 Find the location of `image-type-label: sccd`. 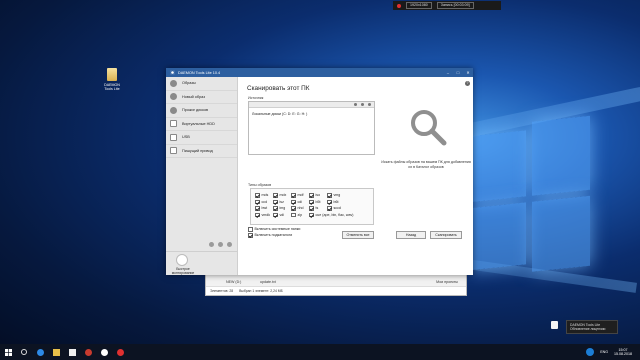

image-type-label: sccd is located at coordinates (337, 208).